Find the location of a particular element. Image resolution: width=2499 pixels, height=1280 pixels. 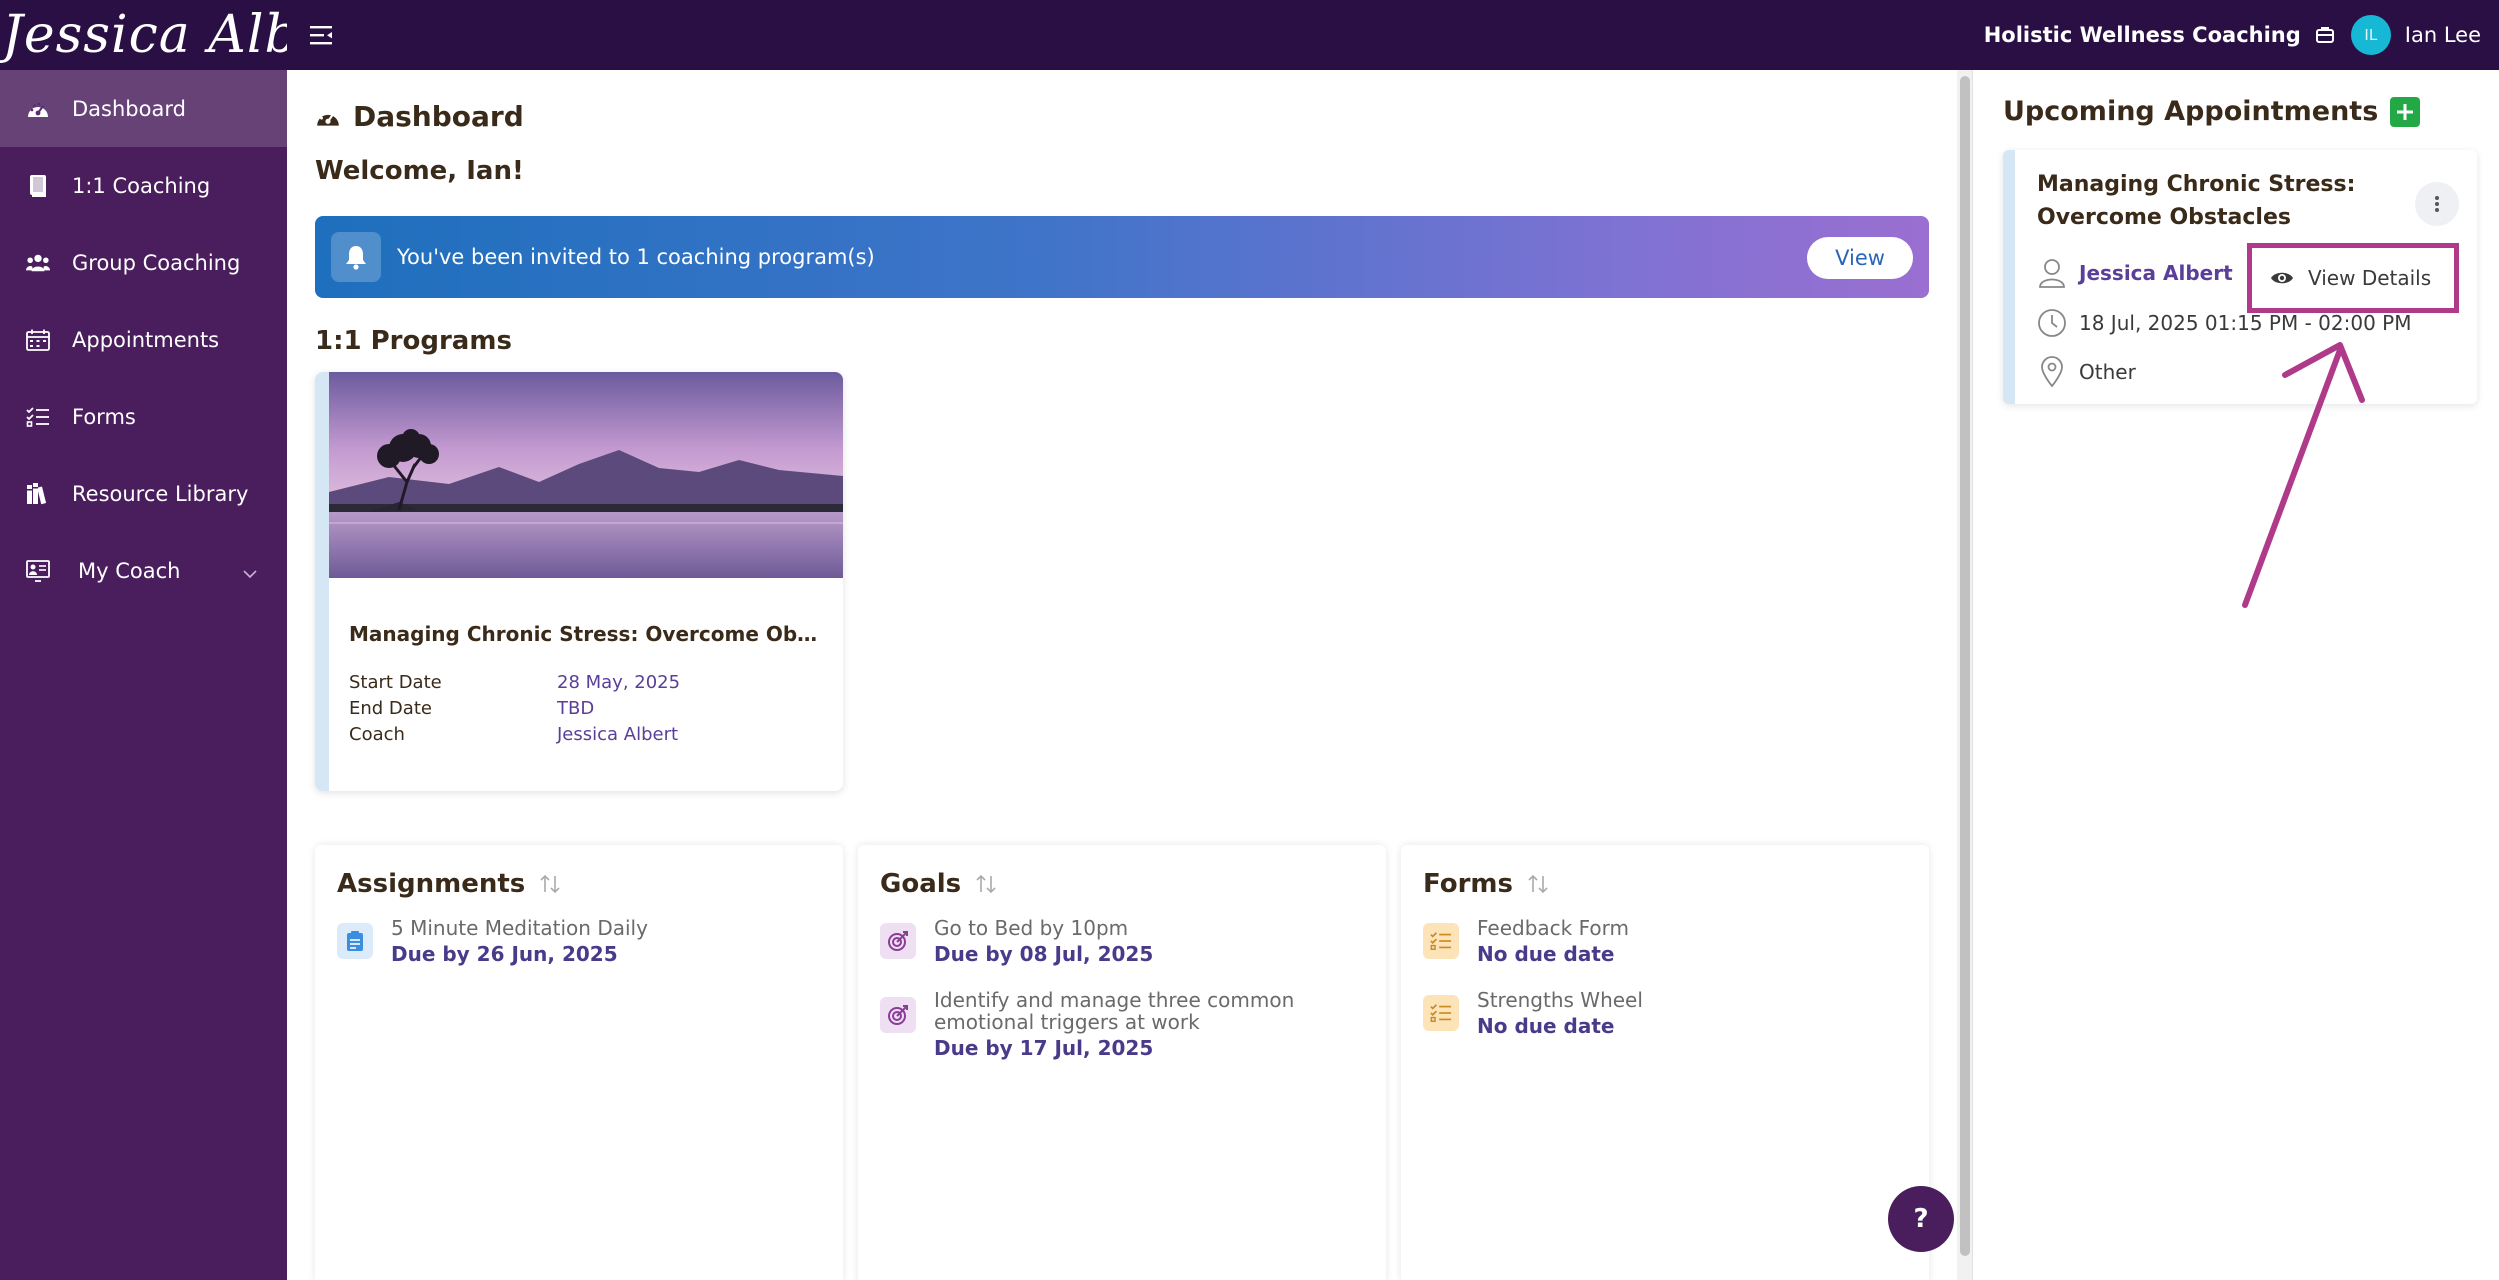

plus-icon is located at coordinates (2405, 111).